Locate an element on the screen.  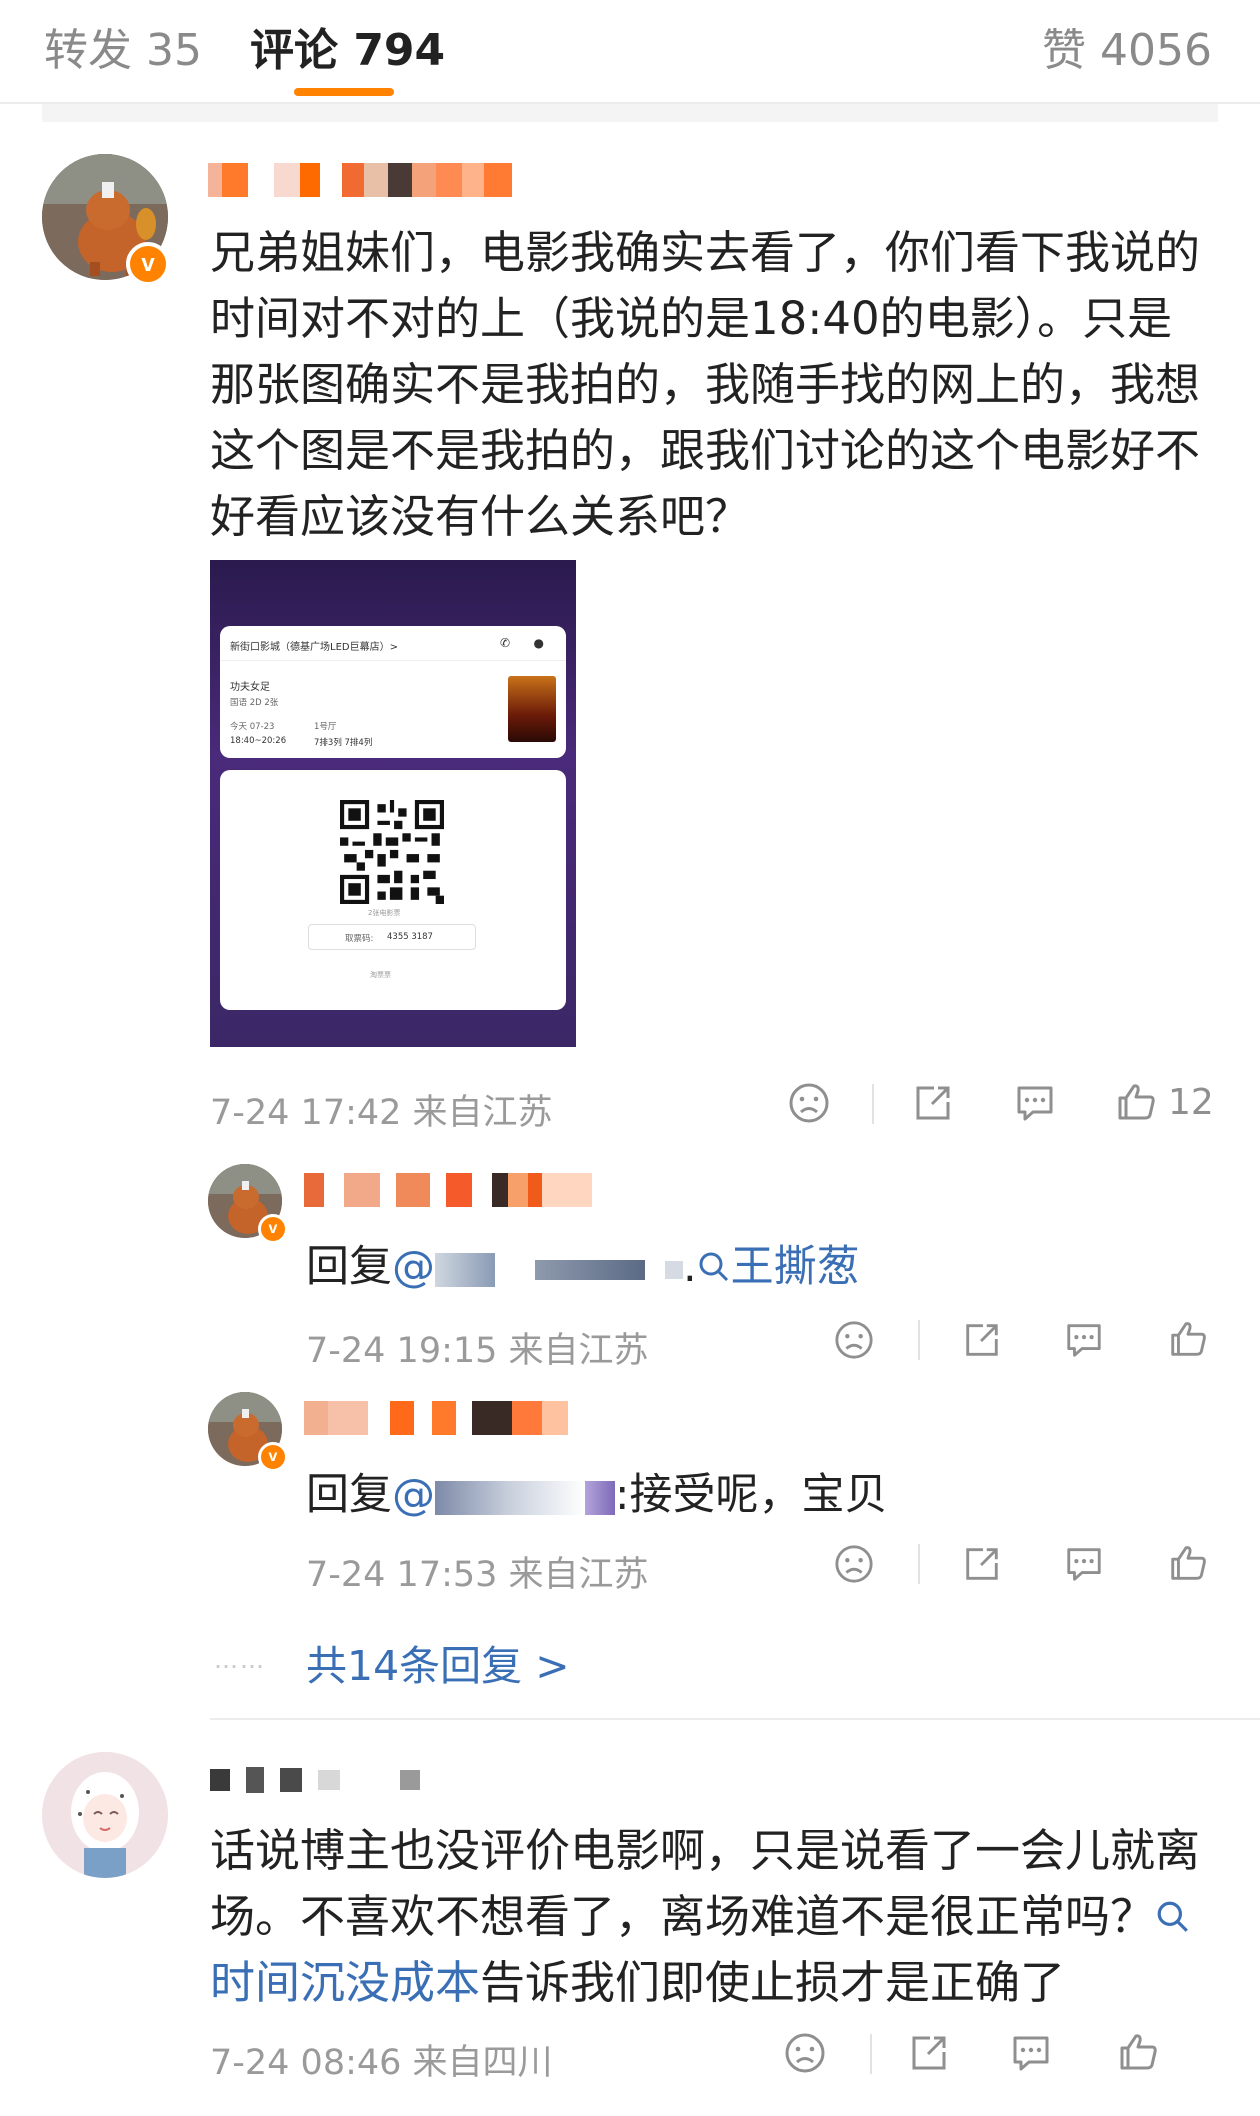
tab-comment: 评论 794 is located at coordinates (347, 46).